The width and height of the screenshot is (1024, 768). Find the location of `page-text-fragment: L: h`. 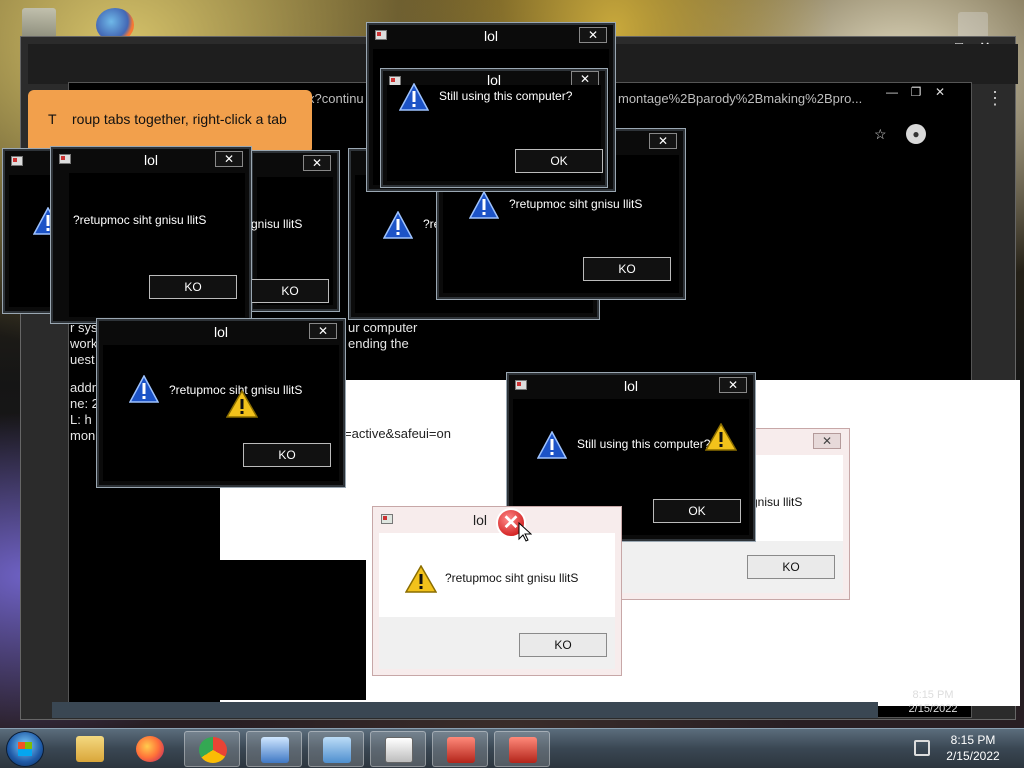

page-text-fragment: L: h is located at coordinates (81, 419).